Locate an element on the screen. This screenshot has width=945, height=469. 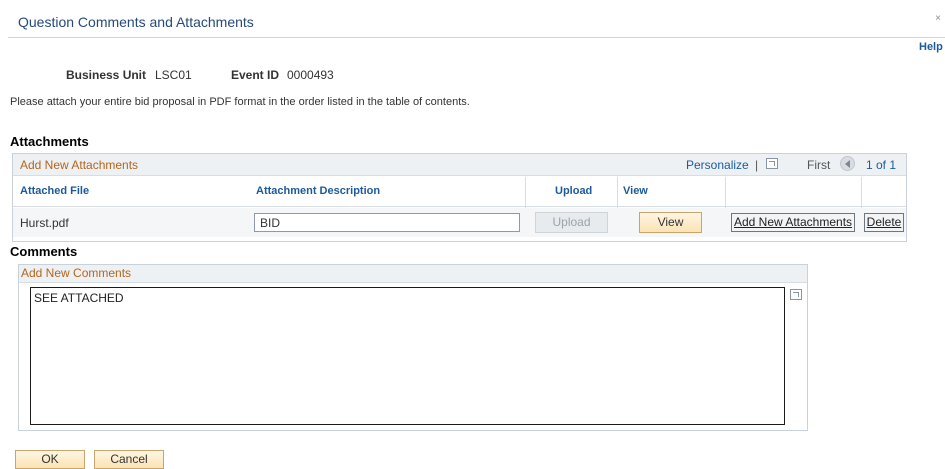
column-header-row is located at coordinates (459, 192).